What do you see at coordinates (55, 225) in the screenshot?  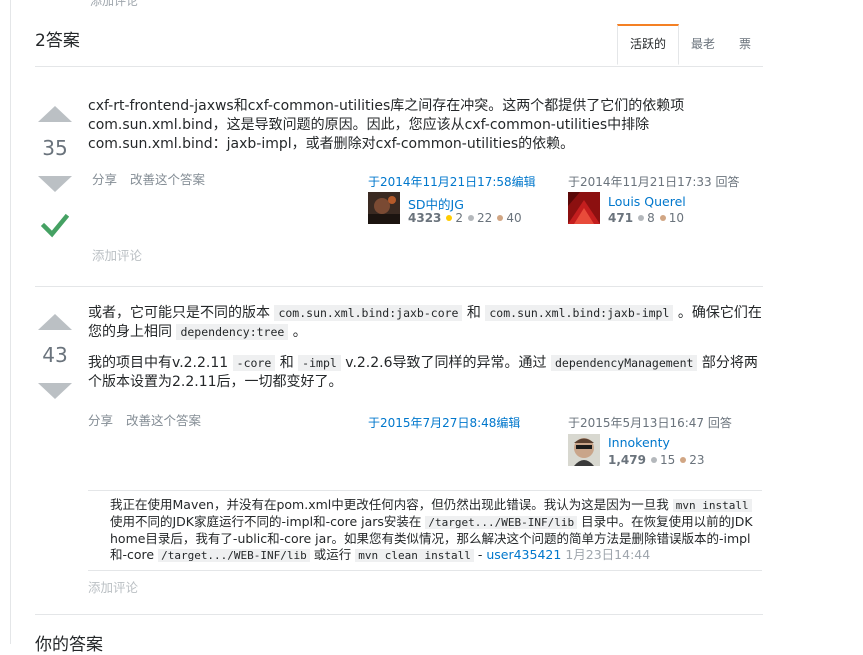 I see `accepted-check-icon` at bounding box center [55, 225].